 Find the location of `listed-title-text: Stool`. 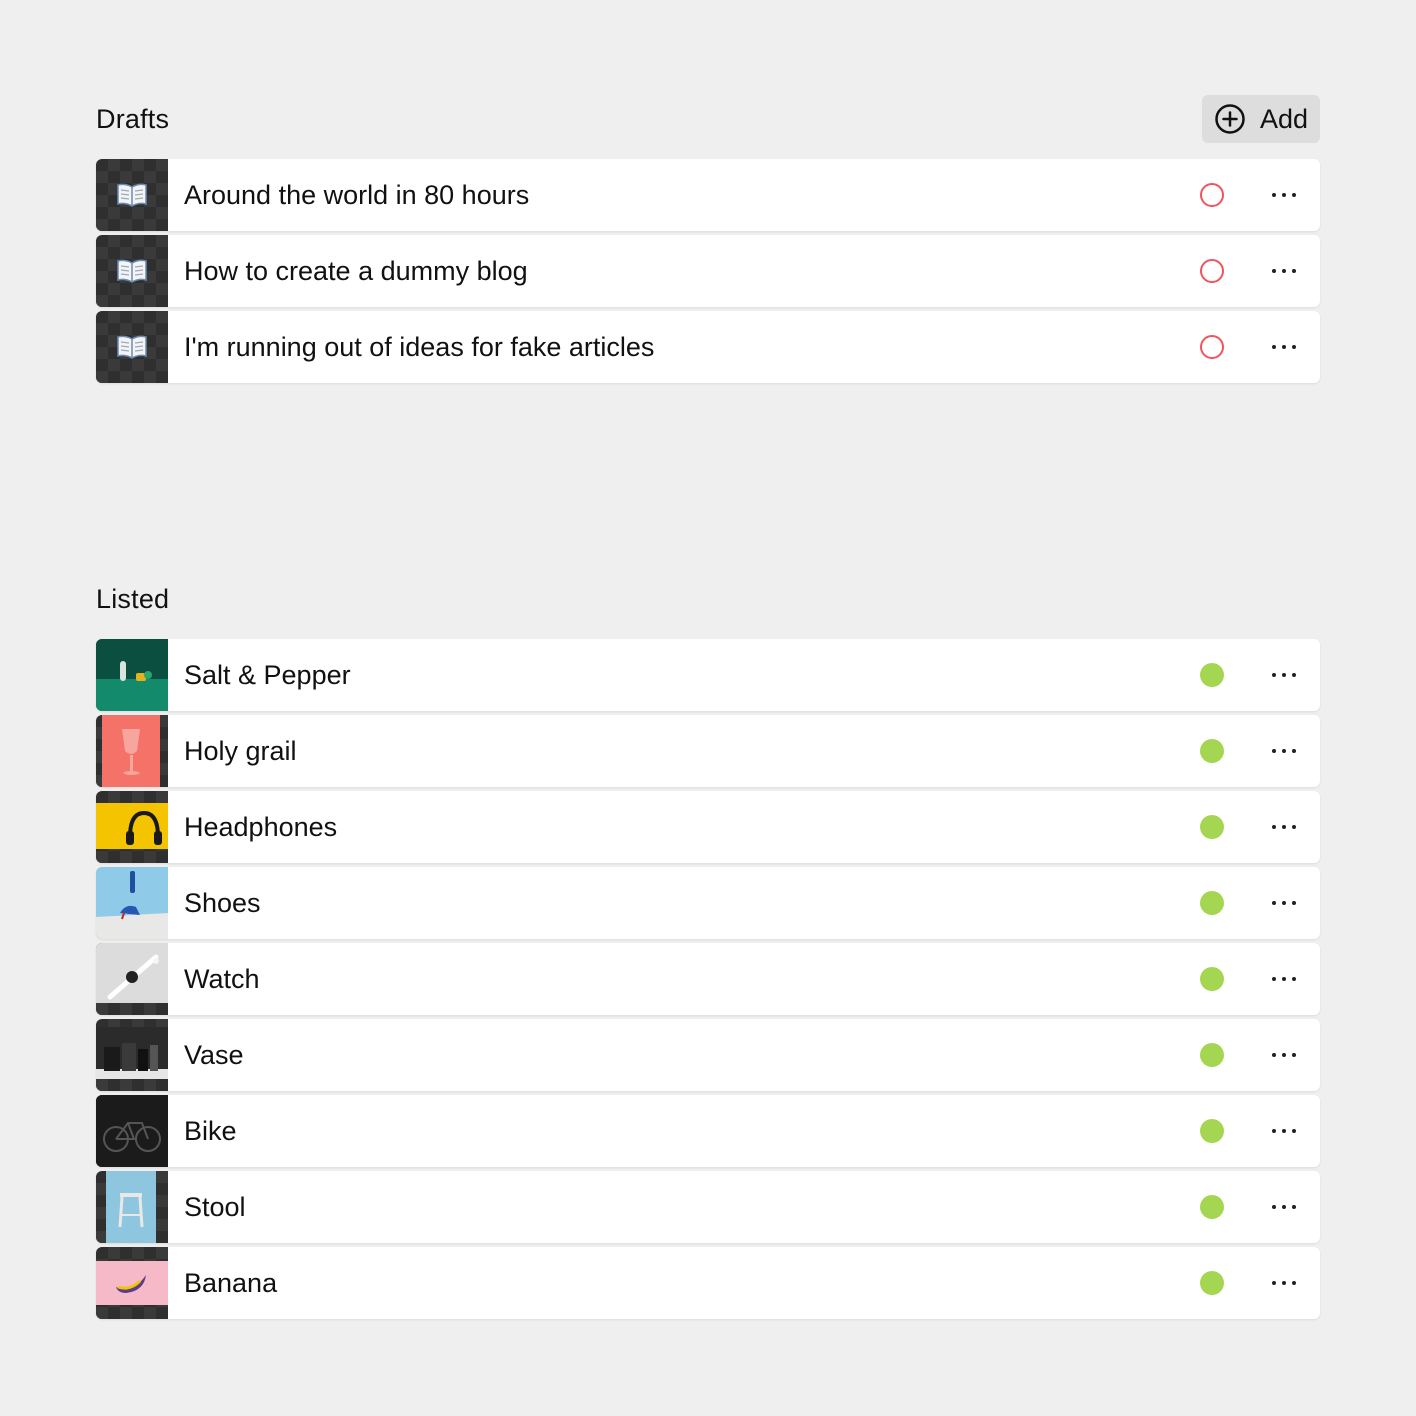

listed-title-text: Stool is located at coordinates (215, 1206).